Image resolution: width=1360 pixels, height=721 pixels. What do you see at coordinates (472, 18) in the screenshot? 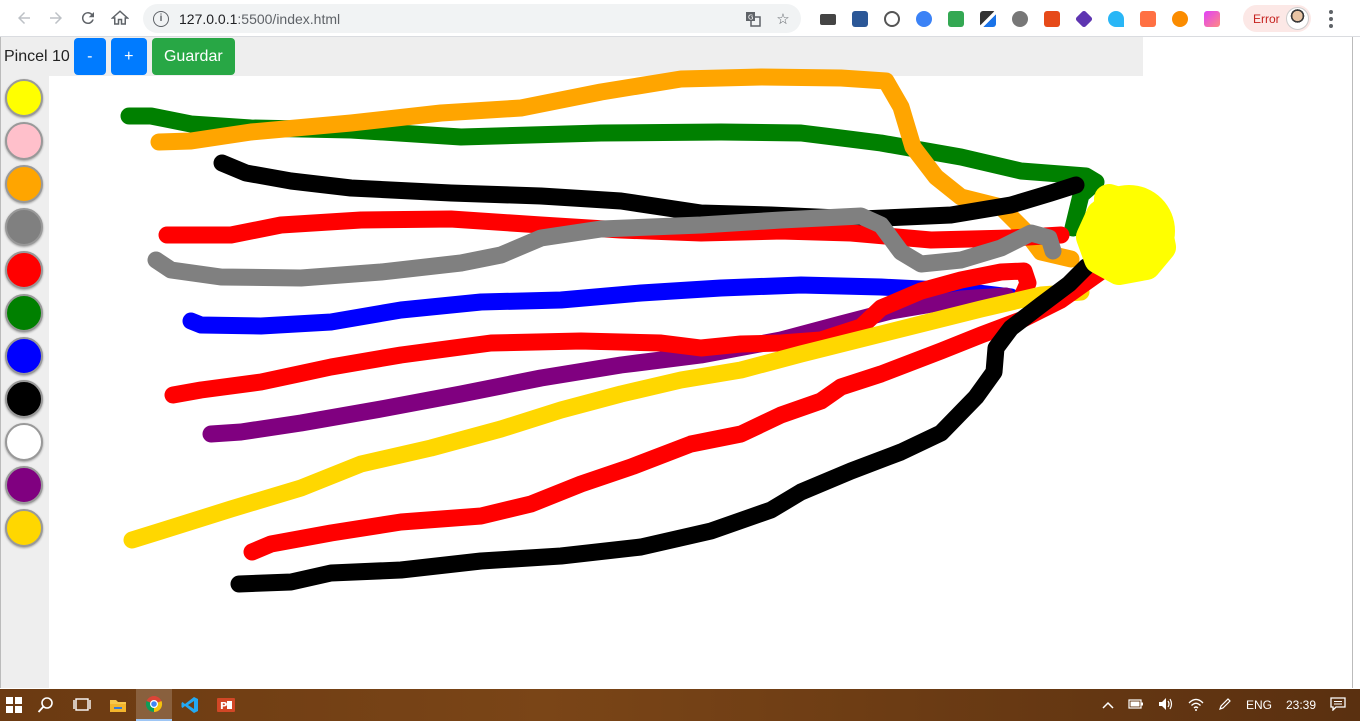
I see `address-bar: i 127.0.0.1:5500/index.html G ☆` at bounding box center [472, 18].